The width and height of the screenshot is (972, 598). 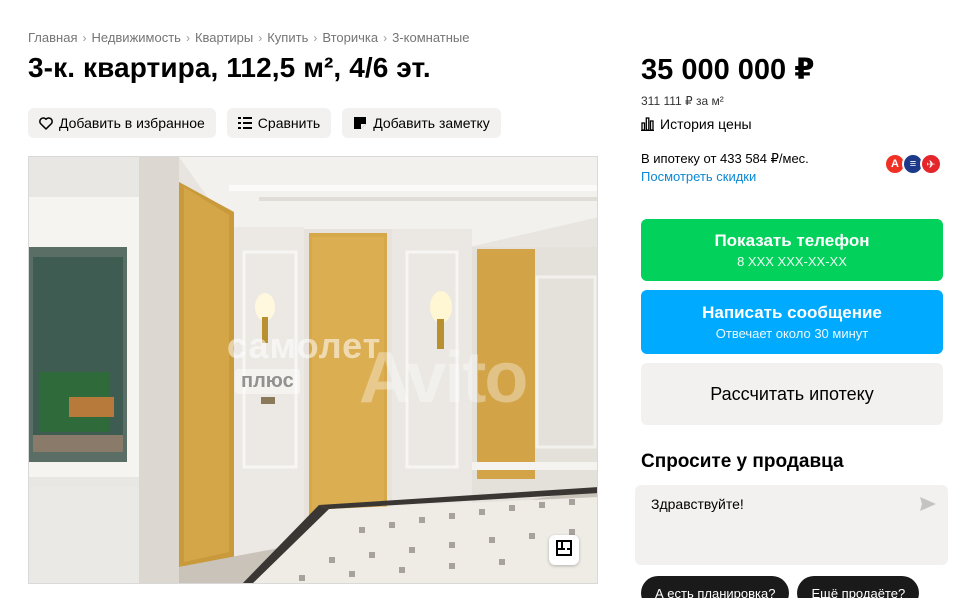 I want to click on mortgage-offer: В ипотеку от 433 584 ₽/мес., so click(x=725, y=158).